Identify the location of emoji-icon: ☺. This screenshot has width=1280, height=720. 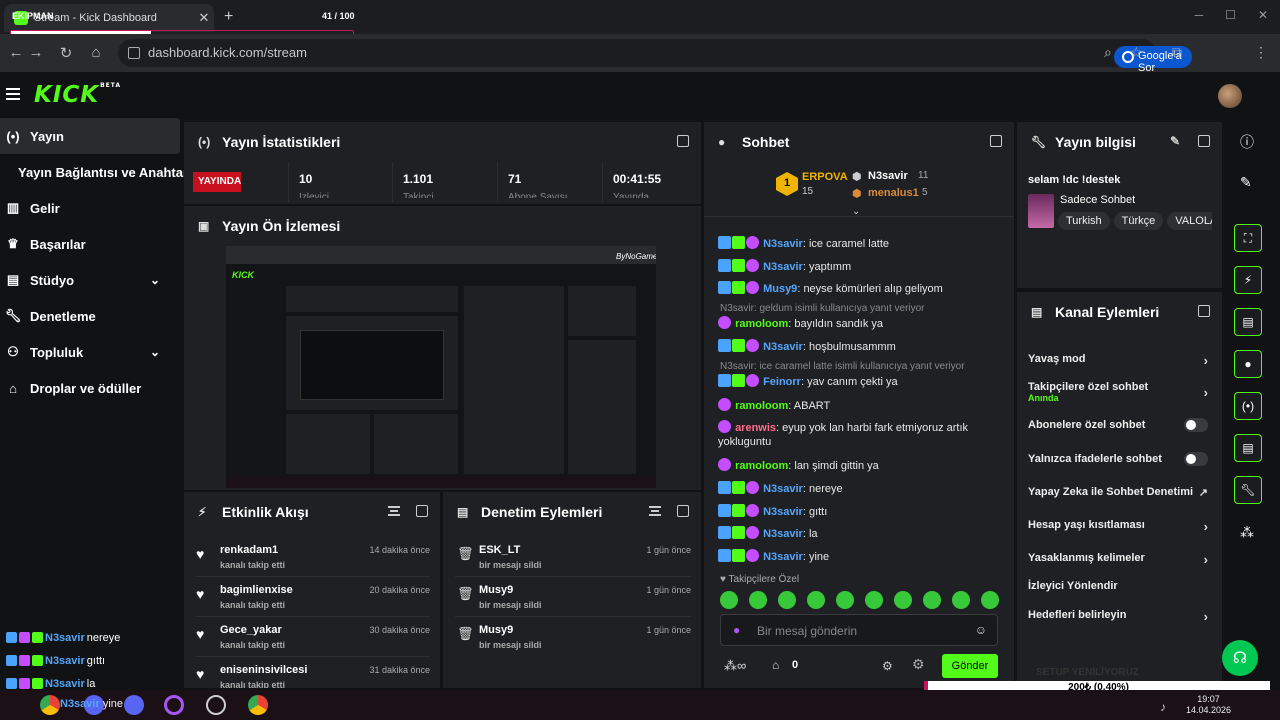
(981, 630).